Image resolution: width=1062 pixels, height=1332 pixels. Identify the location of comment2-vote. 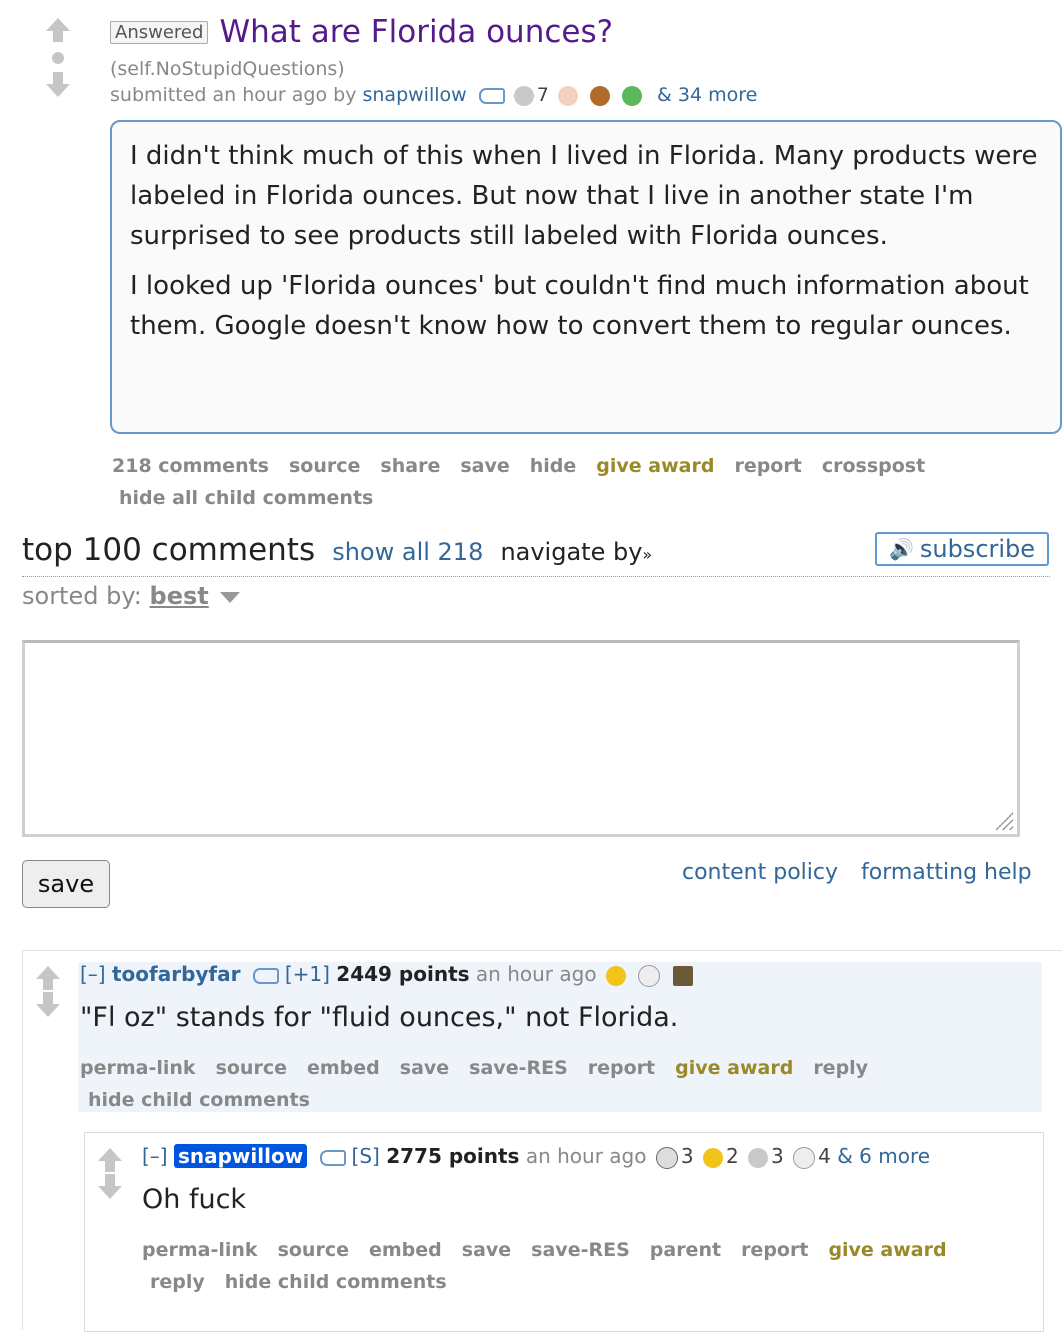
(110, 1174).